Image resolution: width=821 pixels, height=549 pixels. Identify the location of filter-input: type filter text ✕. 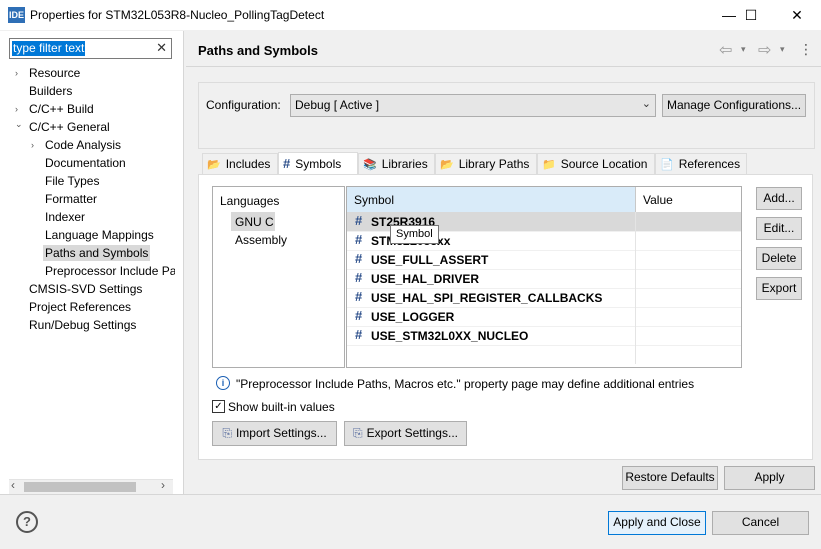
(90, 48).